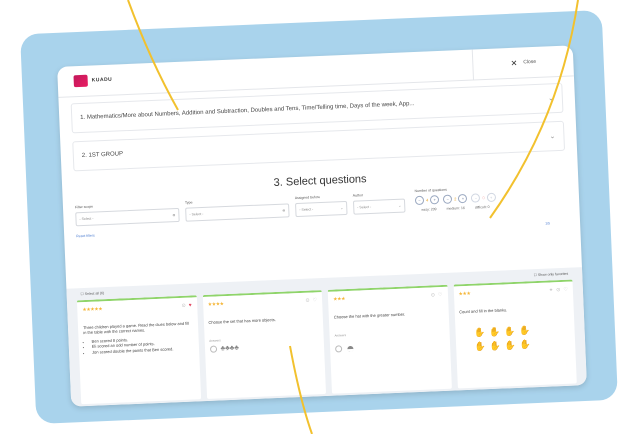 The height and width of the screenshot is (434, 625). I want to click on medium-label: medium: 16, so click(455, 208).